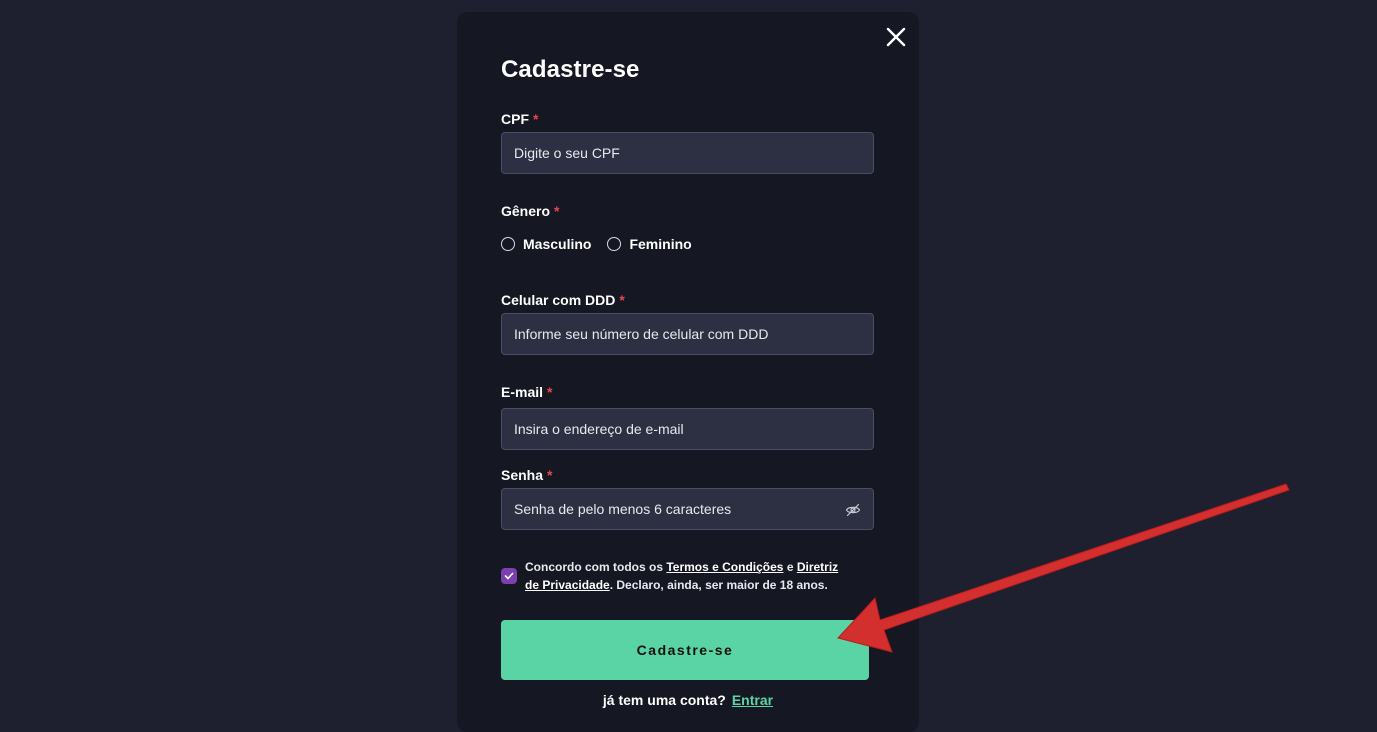 The width and height of the screenshot is (1377, 732). I want to click on email-label: E-mail *, so click(526, 392).